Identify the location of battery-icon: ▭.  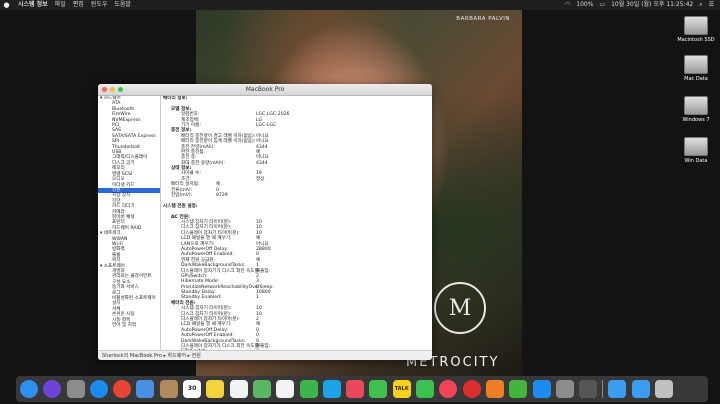
(602, 5).